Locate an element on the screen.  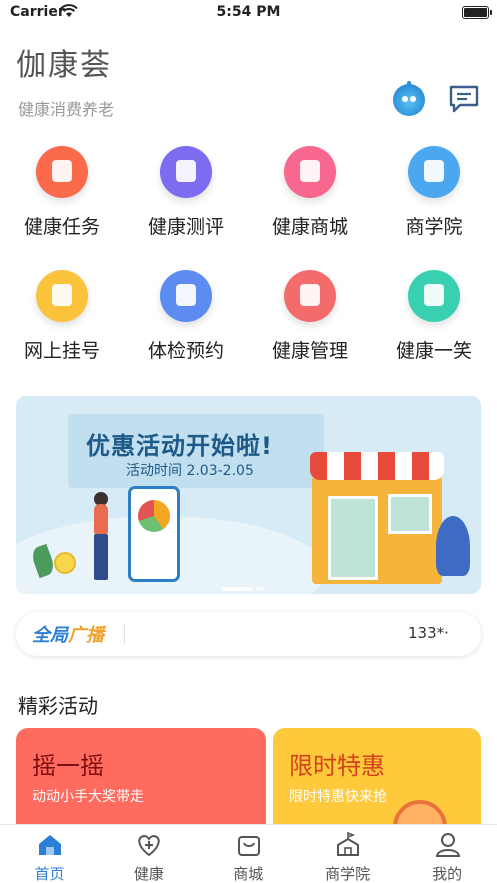
smile-icon is located at coordinates (434, 296).